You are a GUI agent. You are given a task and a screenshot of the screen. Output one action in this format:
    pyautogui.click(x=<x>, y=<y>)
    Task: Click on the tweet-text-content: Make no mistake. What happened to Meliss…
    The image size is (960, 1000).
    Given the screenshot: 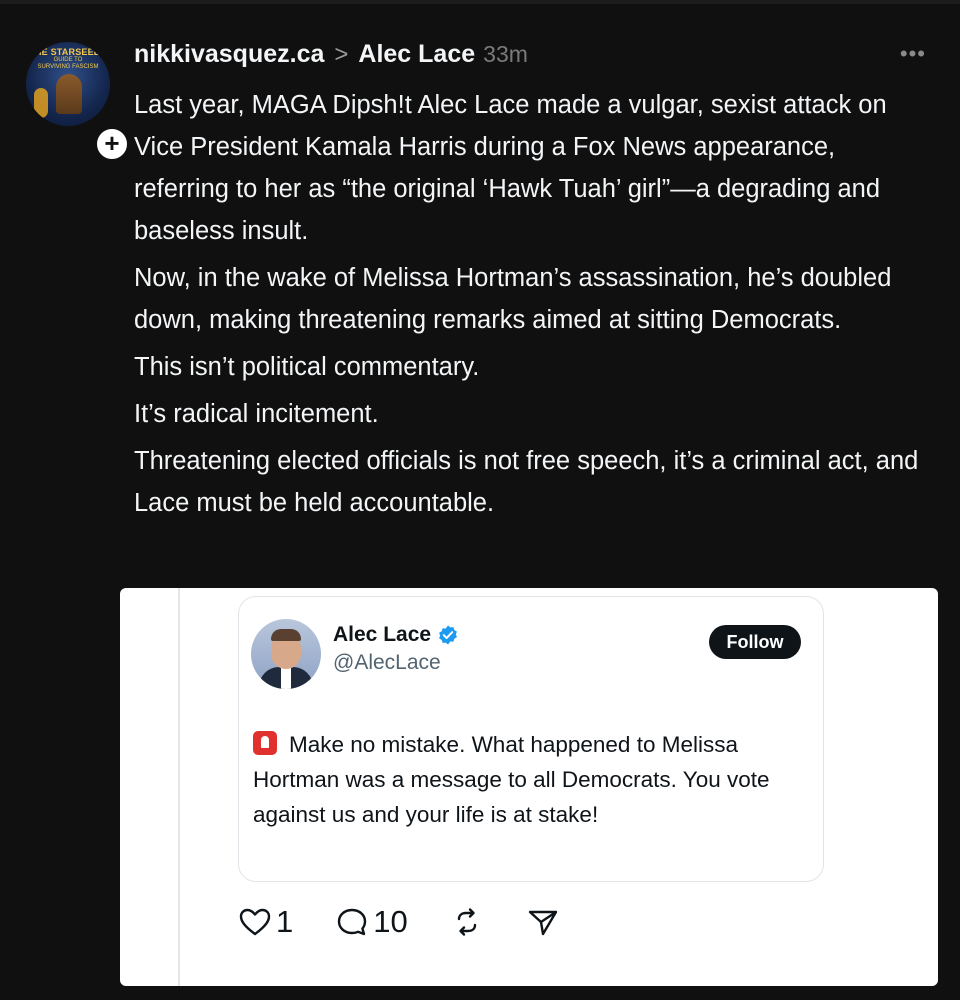 What is the action you would take?
    pyautogui.click(x=511, y=779)
    